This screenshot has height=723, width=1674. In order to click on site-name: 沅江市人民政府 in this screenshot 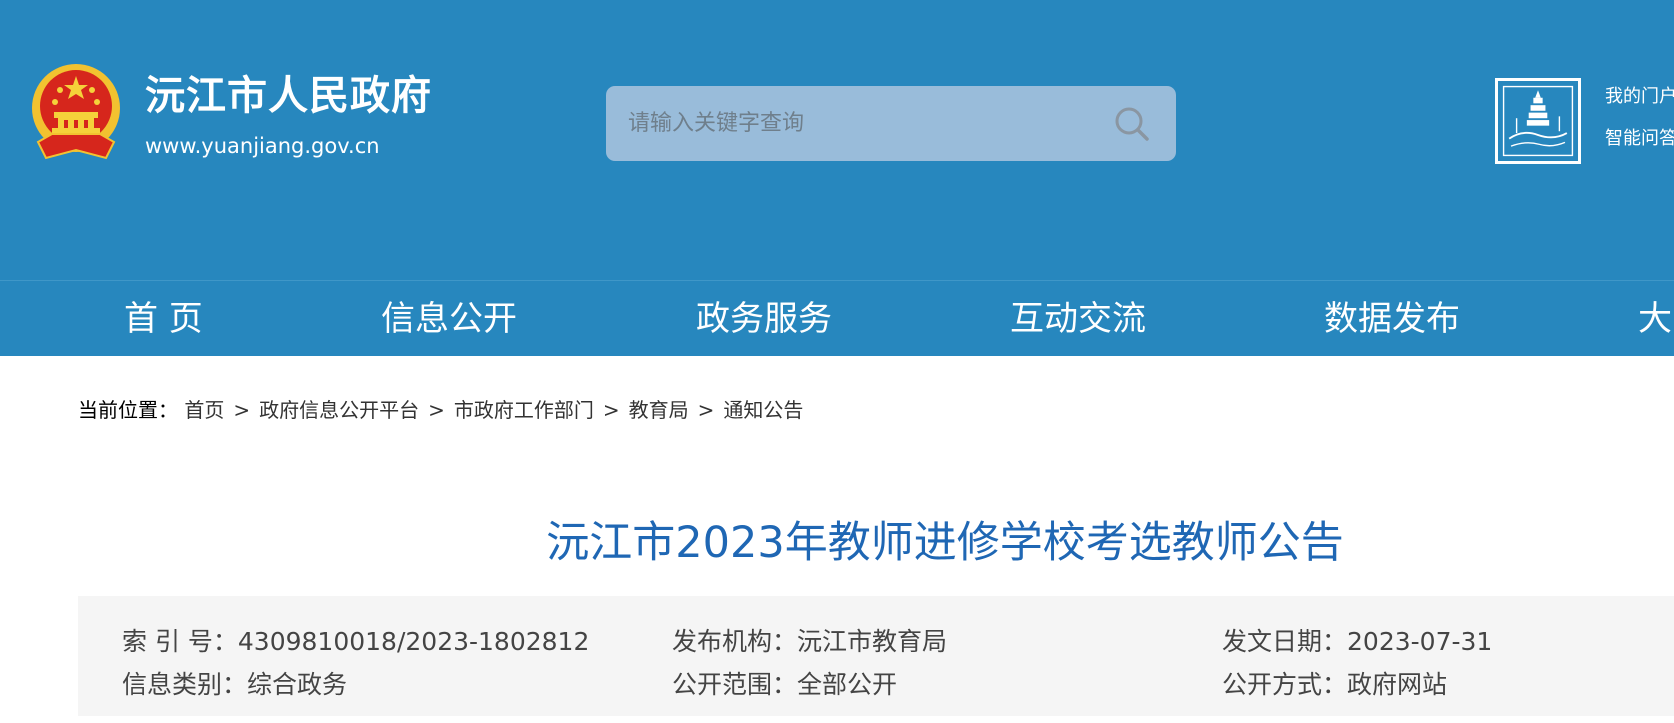, I will do `click(288, 96)`.